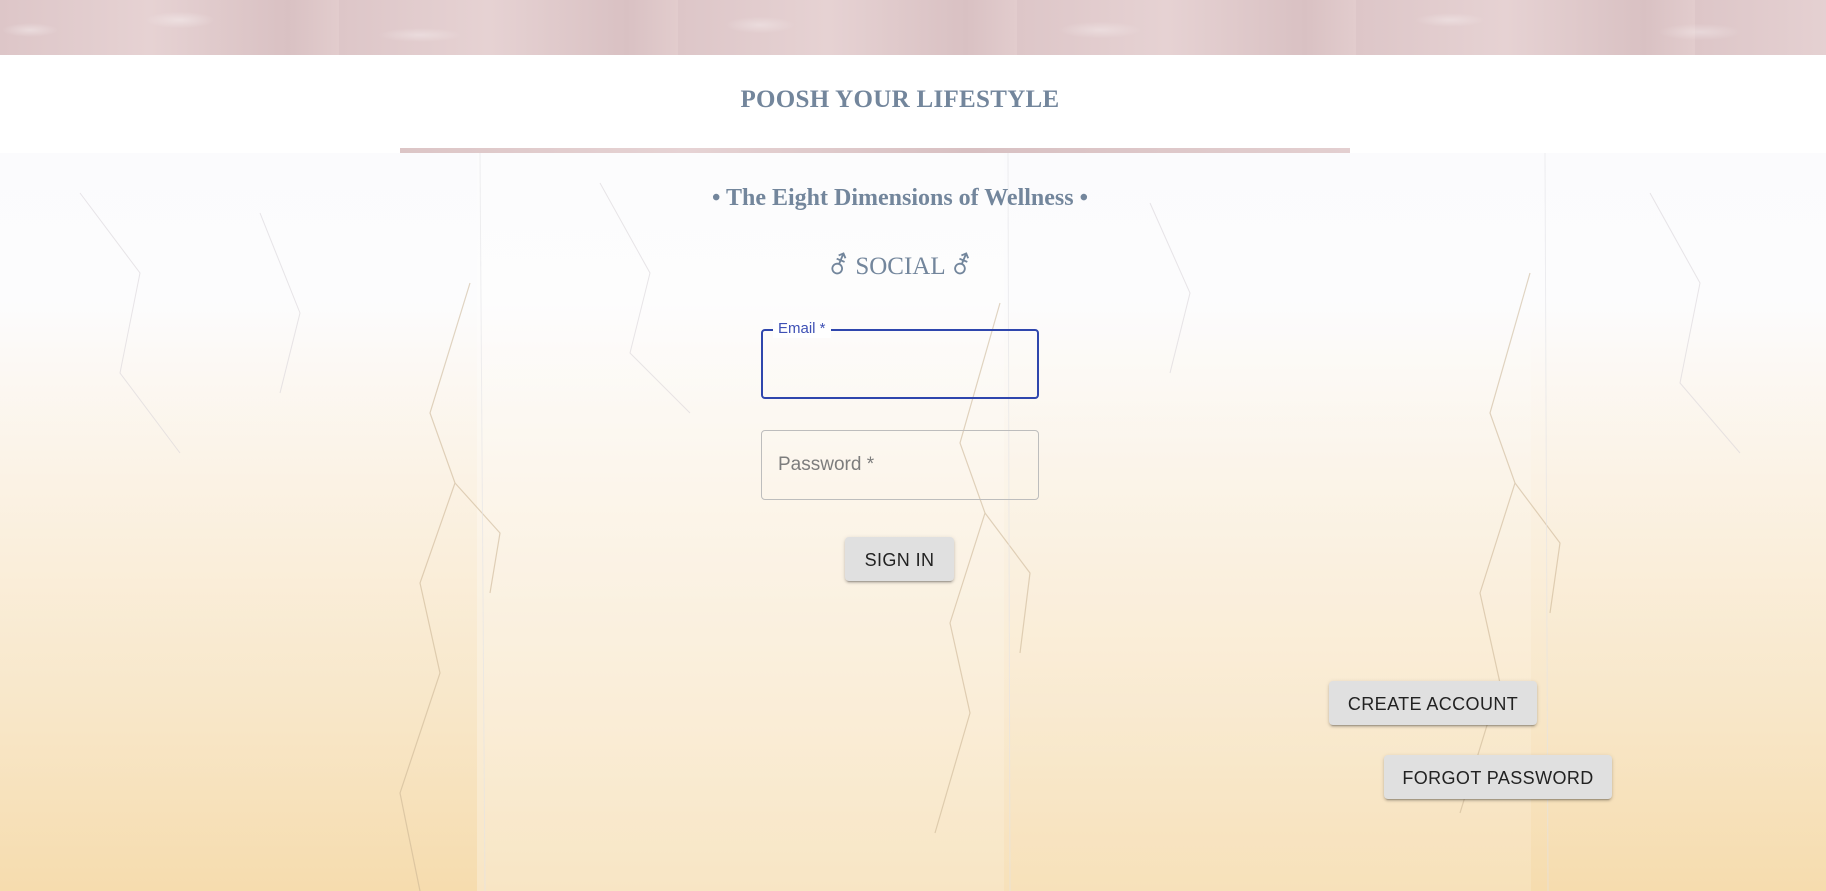  Describe the element at coordinates (802, 329) in the screenshot. I see `email-label: Email *` at that location.